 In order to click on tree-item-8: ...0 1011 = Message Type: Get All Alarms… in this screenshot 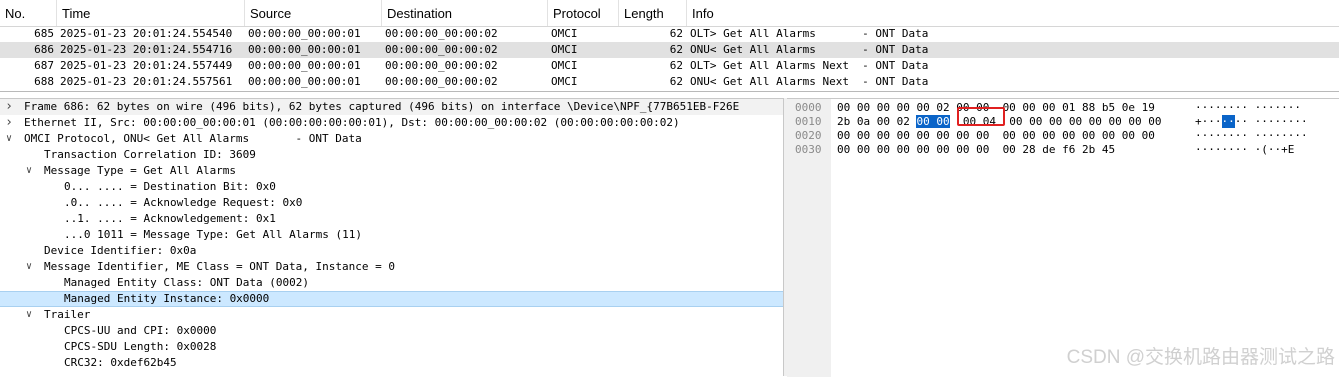, I will do `click(391, 235)`.